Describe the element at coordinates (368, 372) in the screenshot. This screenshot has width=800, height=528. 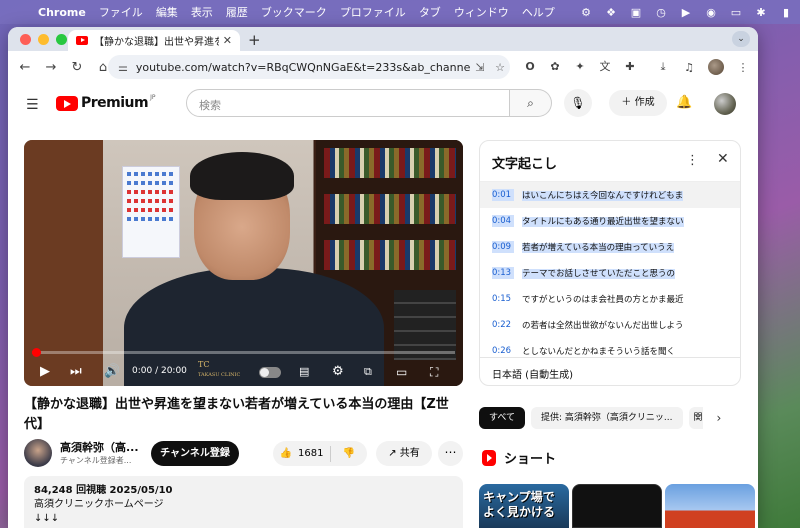
I see `miniplayer-icon: ⧉` at that location.